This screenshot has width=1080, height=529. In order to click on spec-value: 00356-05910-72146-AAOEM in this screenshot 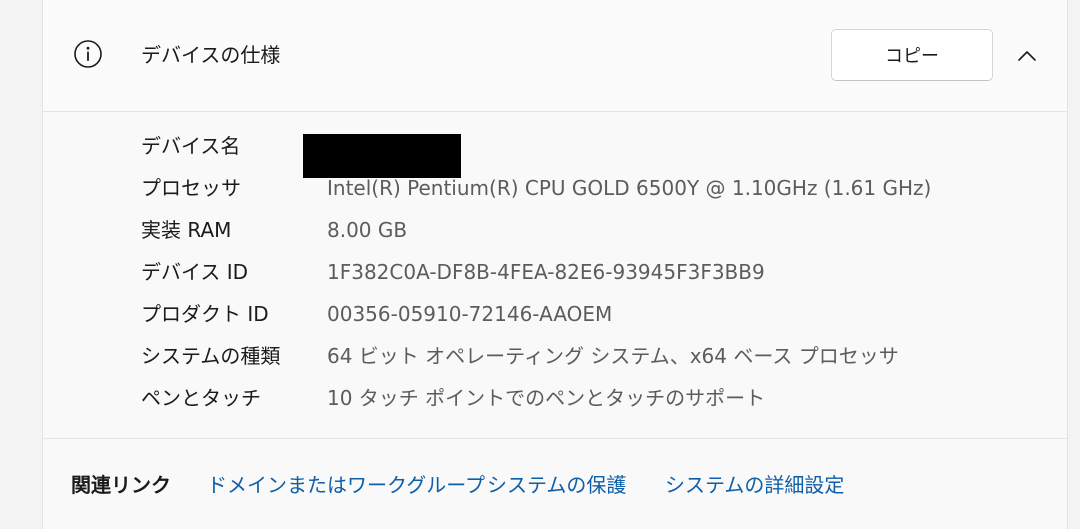, I will do `click(469, 314)`.